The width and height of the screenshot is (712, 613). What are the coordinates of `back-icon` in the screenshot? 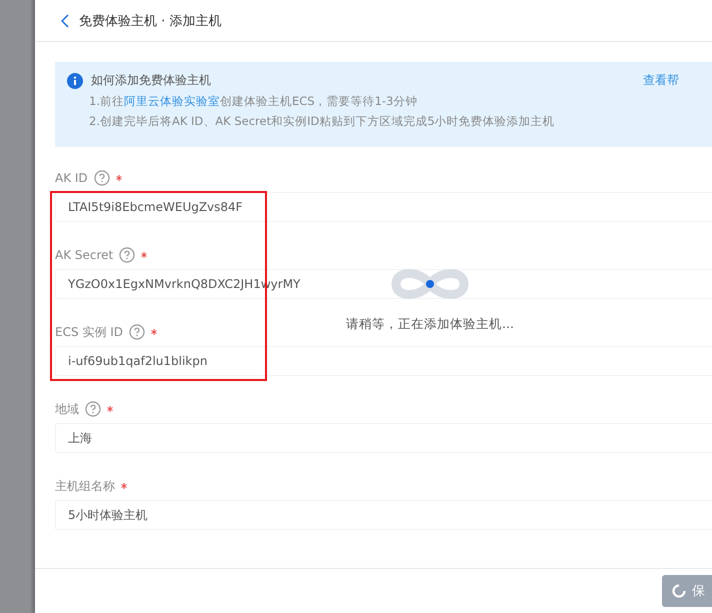 It's located at (65, 21).